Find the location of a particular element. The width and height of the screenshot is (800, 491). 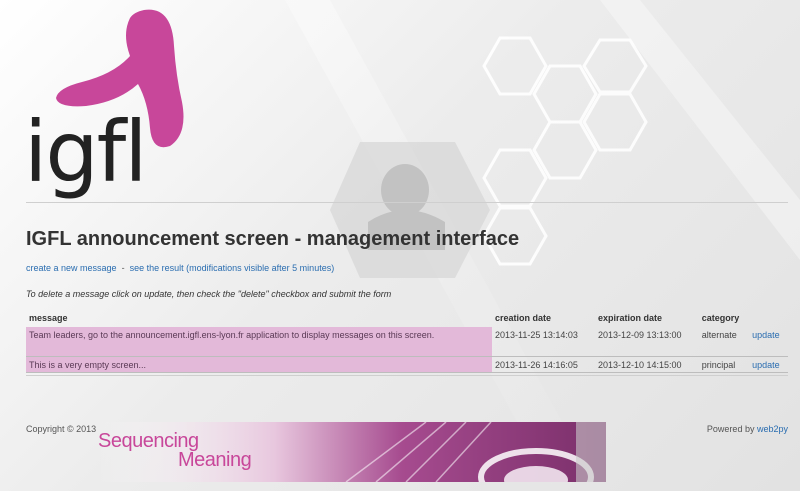

category-cell: principal is located at coordinates (724, 364).